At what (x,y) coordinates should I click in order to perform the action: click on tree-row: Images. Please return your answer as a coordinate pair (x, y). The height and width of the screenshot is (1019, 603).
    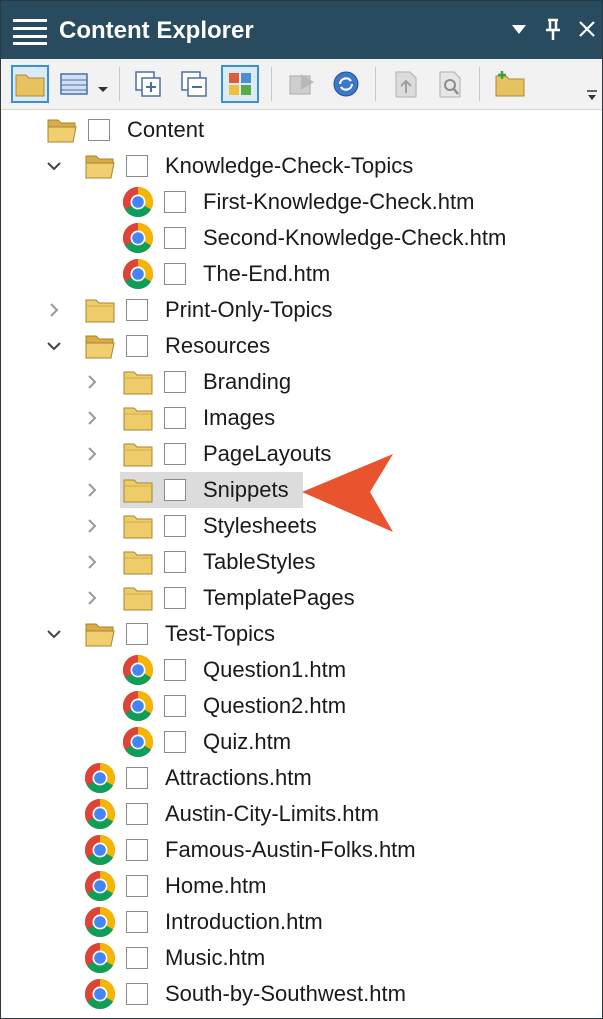
    Looking at the image, I should click on (301, 418).